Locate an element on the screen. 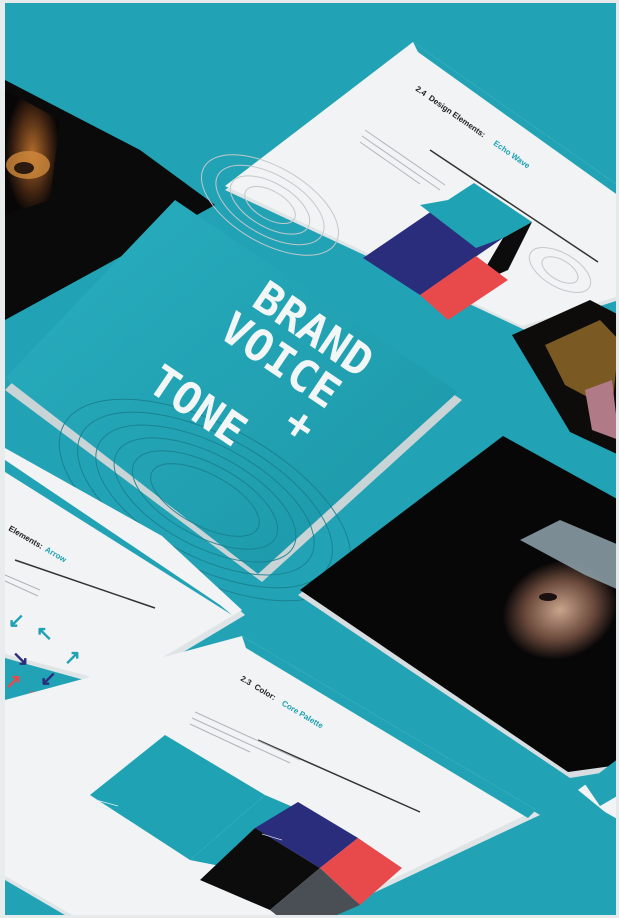 This screenshot has width=619, height=918. arrow-icon: ↘ is located at coordinates (20, 659).